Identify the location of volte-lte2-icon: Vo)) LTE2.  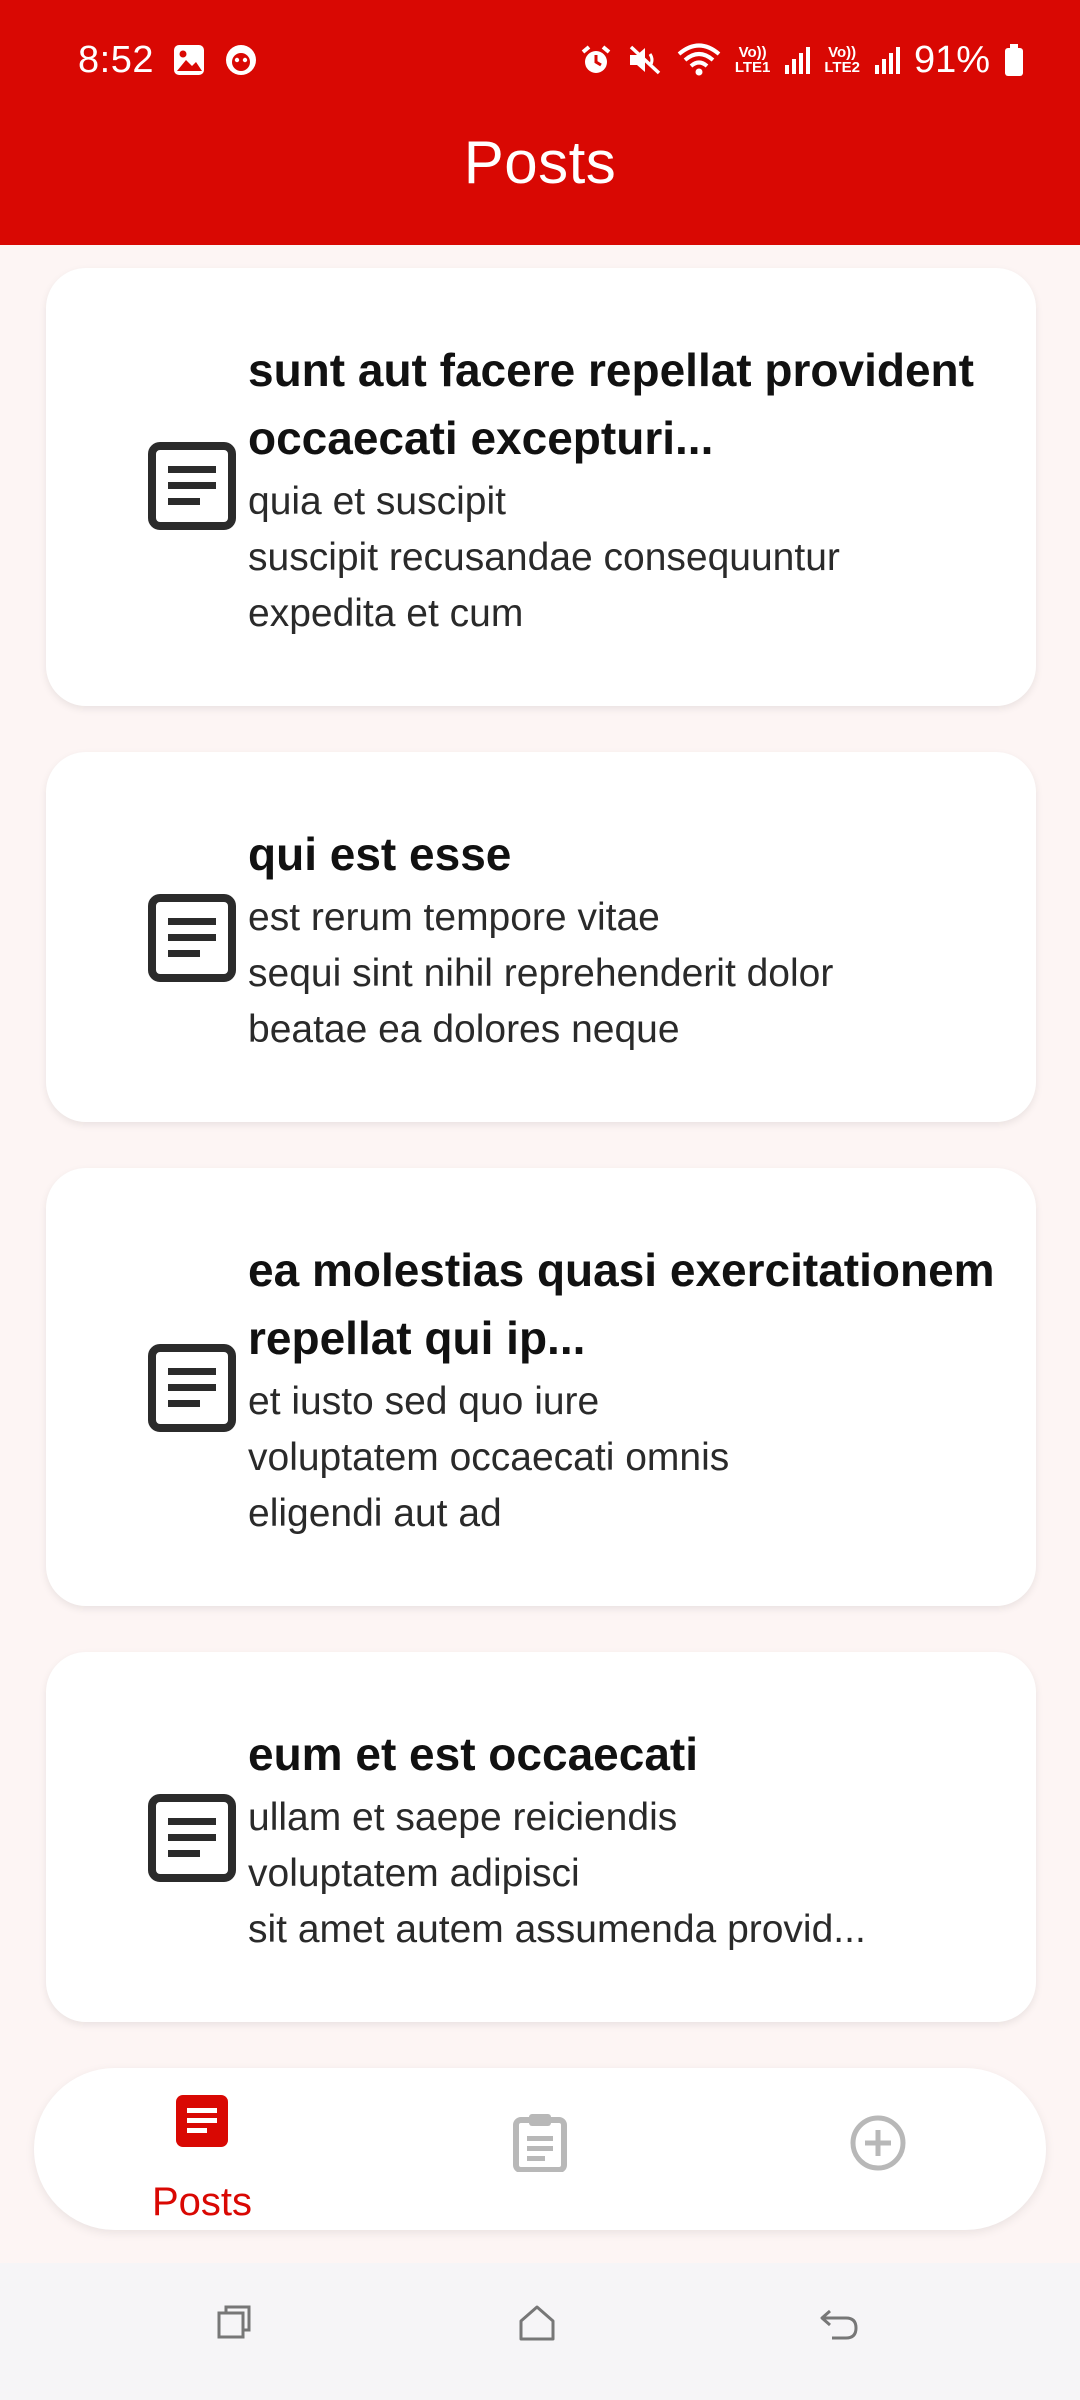
(842, 60).